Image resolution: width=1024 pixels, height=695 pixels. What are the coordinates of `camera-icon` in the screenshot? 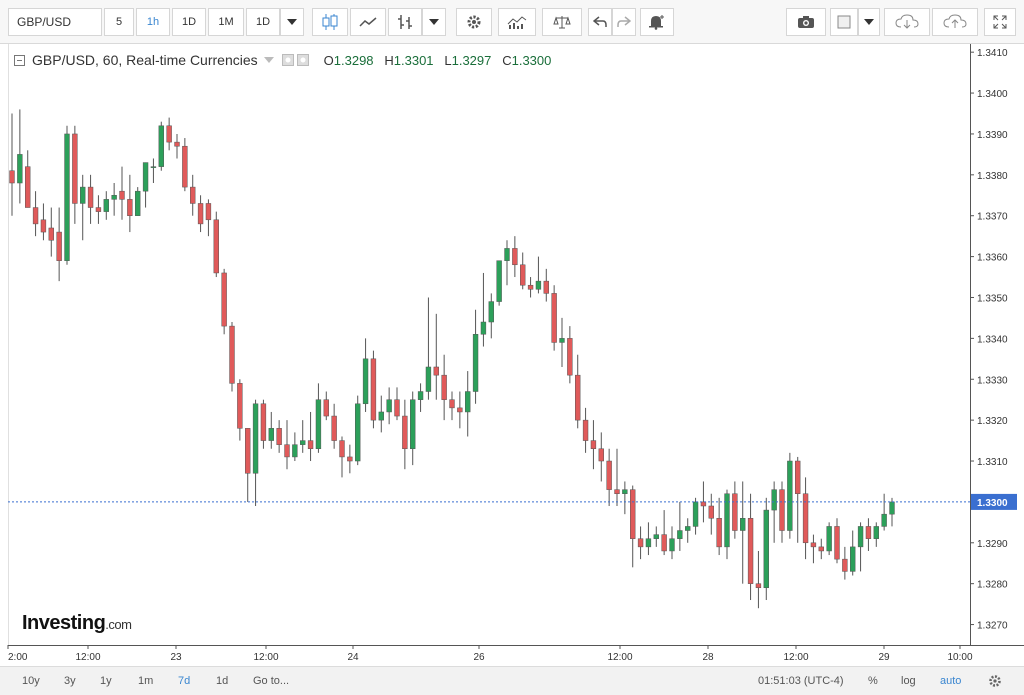 It's located at (806, 22).